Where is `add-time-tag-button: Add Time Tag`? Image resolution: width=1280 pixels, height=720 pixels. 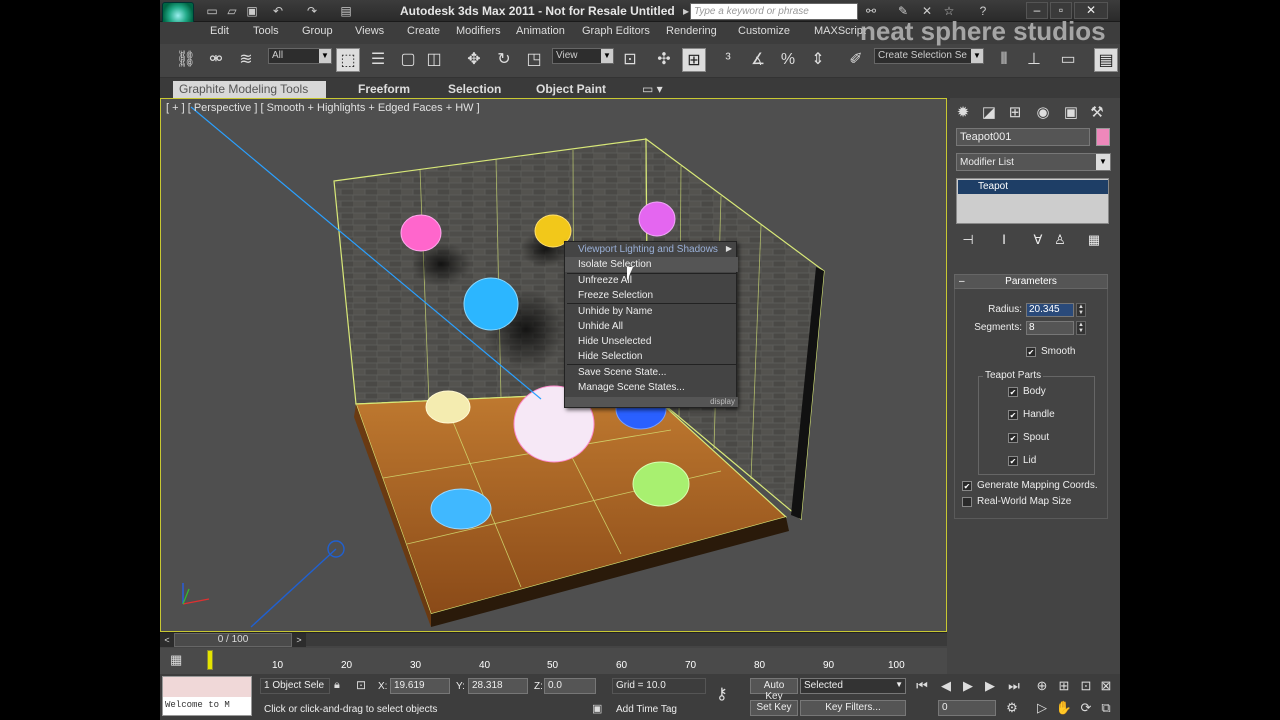
add-time-tag-button: Add Time Tag is located at coordinates (646, 709).